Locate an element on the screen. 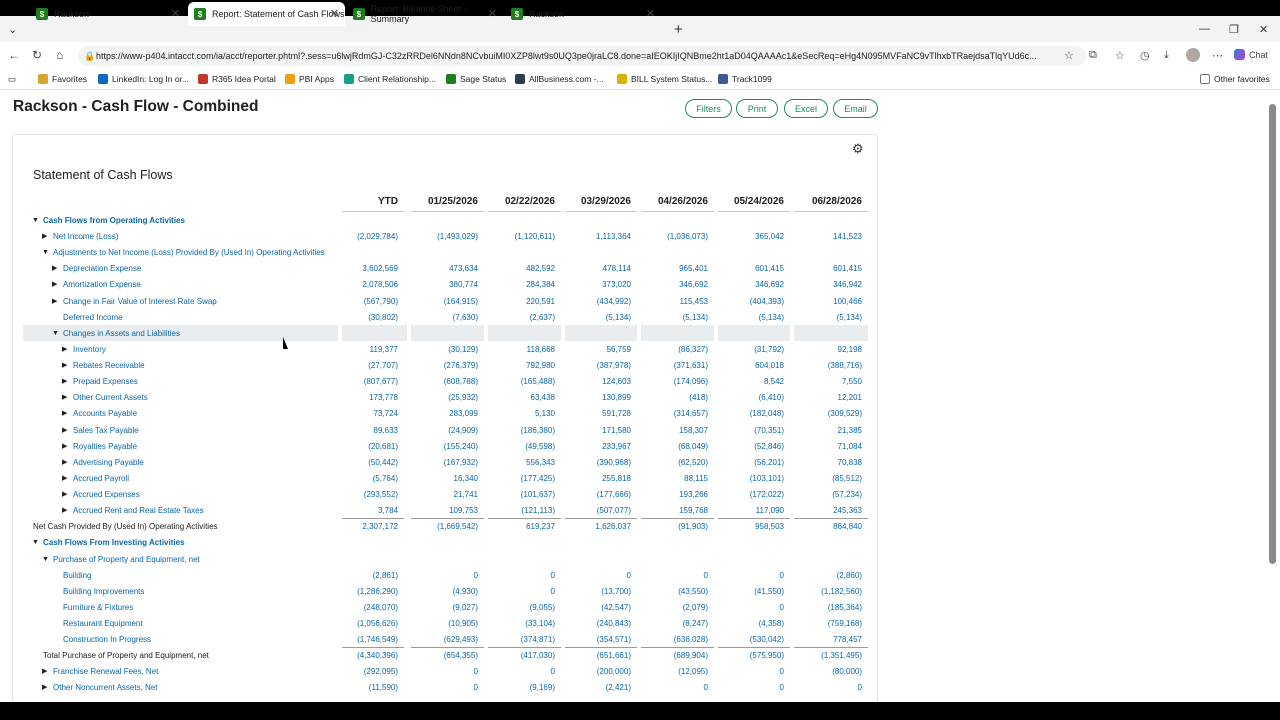 The image size is (1280, 720). cell-value: (390,968) is located at coordinates (601, 463).